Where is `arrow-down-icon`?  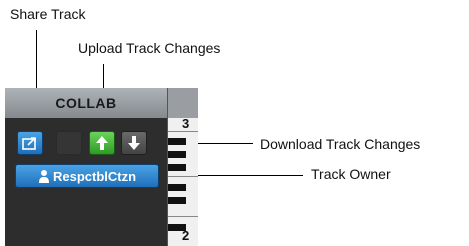
arrow-down-icon is located at coordinates (134, 143).